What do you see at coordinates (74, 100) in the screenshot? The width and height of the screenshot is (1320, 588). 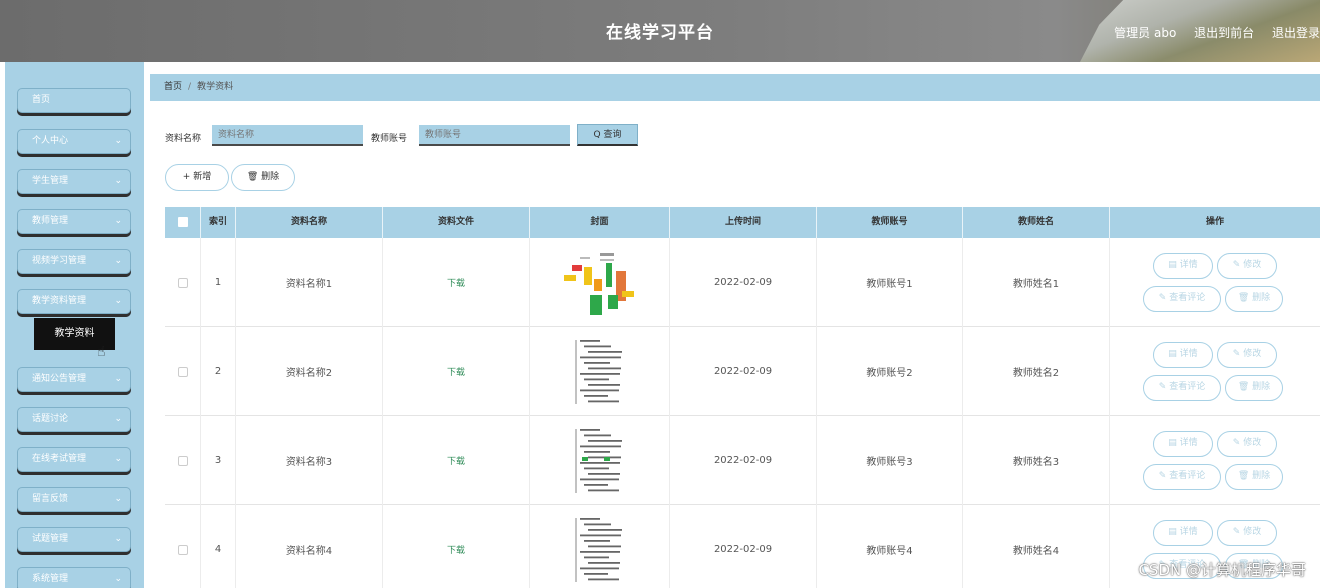 I see `sidebar-item-0: 首页` at bounding box center [74, 100].